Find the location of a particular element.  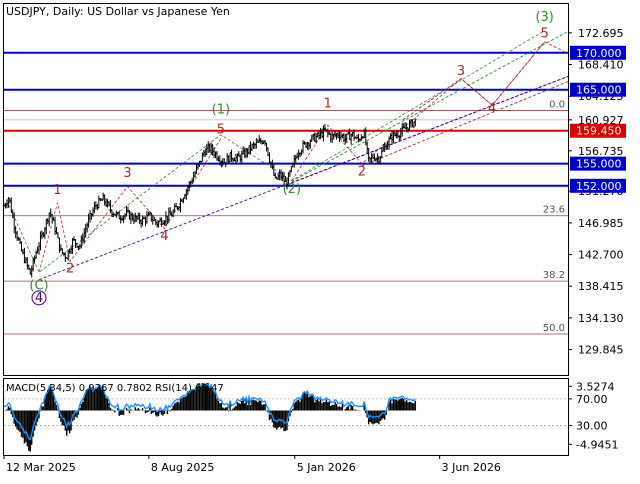

y-tick-label: 129.845 is located at coordinates (601, 350).